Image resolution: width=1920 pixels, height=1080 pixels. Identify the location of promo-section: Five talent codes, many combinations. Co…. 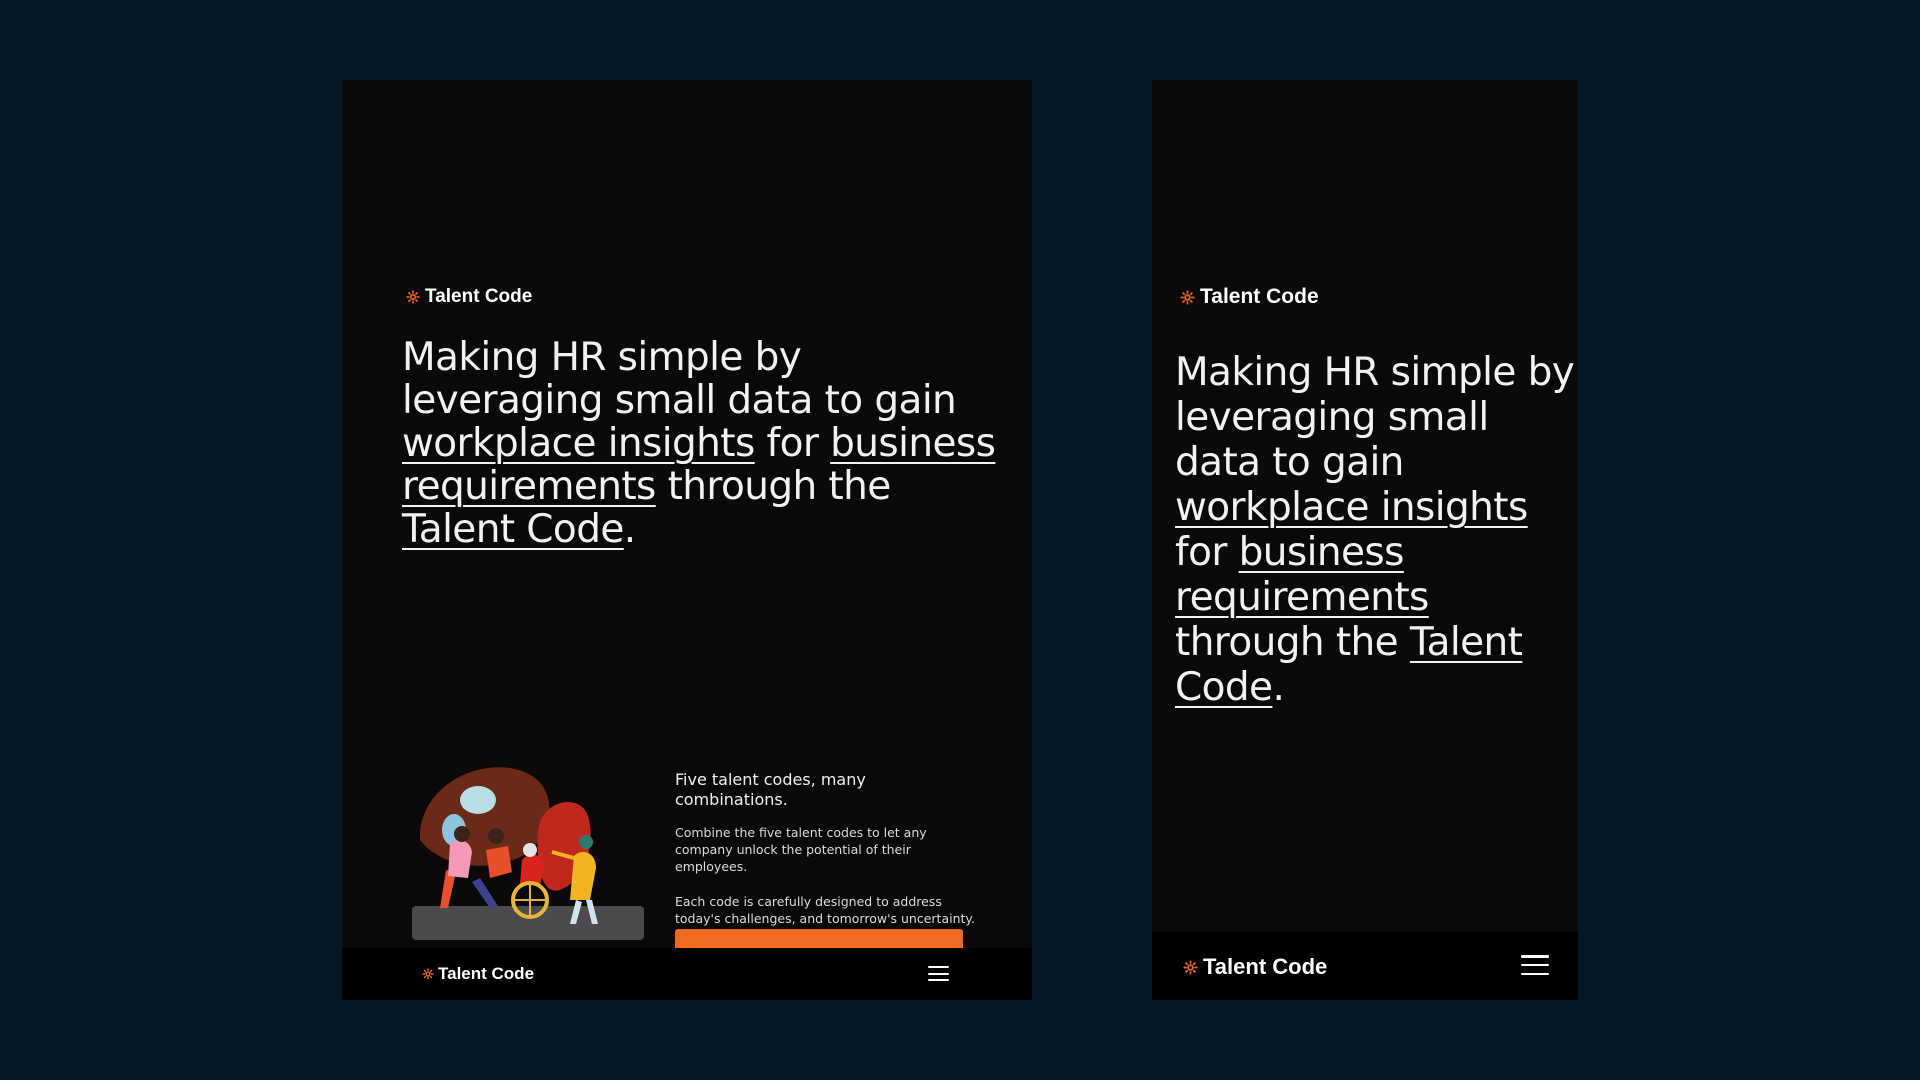
(825, 857).